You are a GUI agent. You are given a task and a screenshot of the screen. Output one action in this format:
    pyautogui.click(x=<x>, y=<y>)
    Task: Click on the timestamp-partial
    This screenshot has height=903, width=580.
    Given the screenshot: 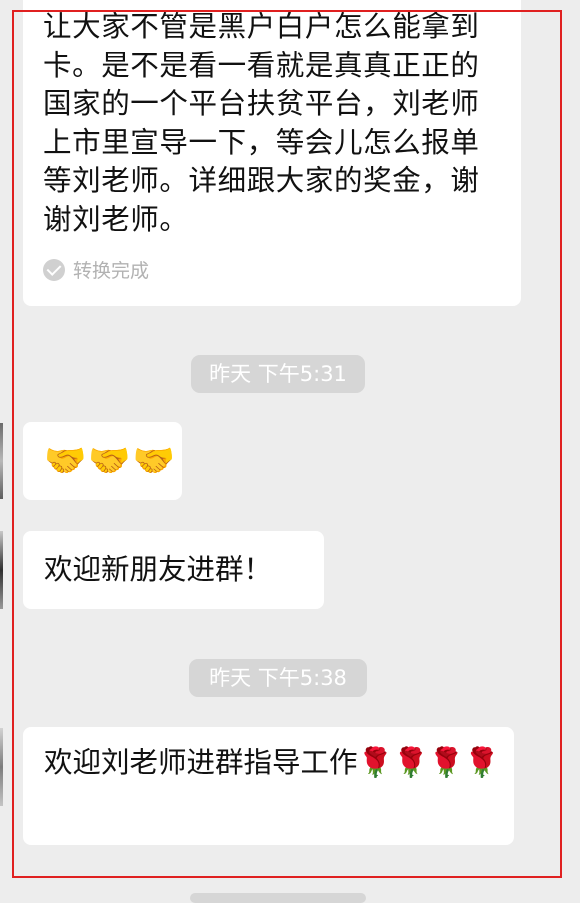 What is the action you would take?
    pyautogui.click(x=278, y=898)
    